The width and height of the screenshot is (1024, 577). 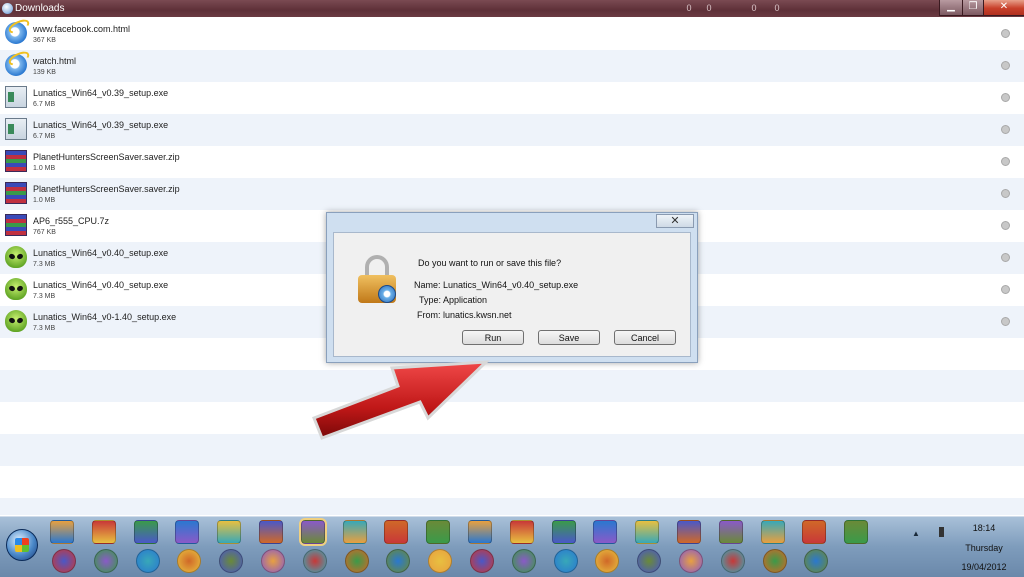 What do you see at coordinates (565, 561) in the screenshot?
I see `calc-icon` at bounding box center [565, 561].